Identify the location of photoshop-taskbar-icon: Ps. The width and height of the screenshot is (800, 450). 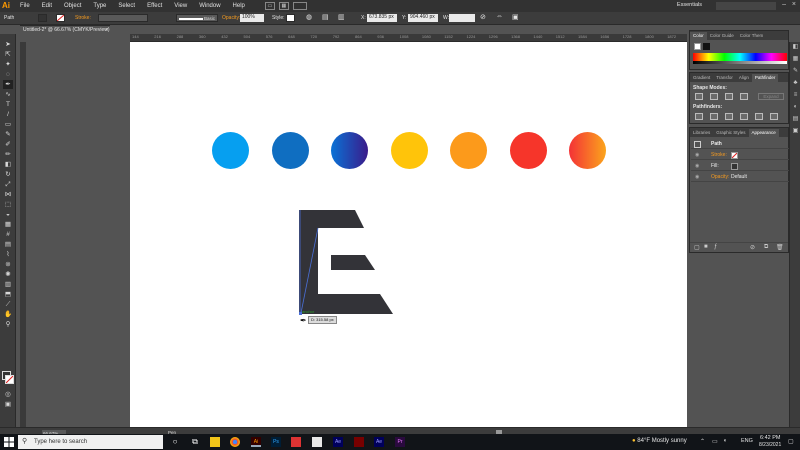
(276, 442).